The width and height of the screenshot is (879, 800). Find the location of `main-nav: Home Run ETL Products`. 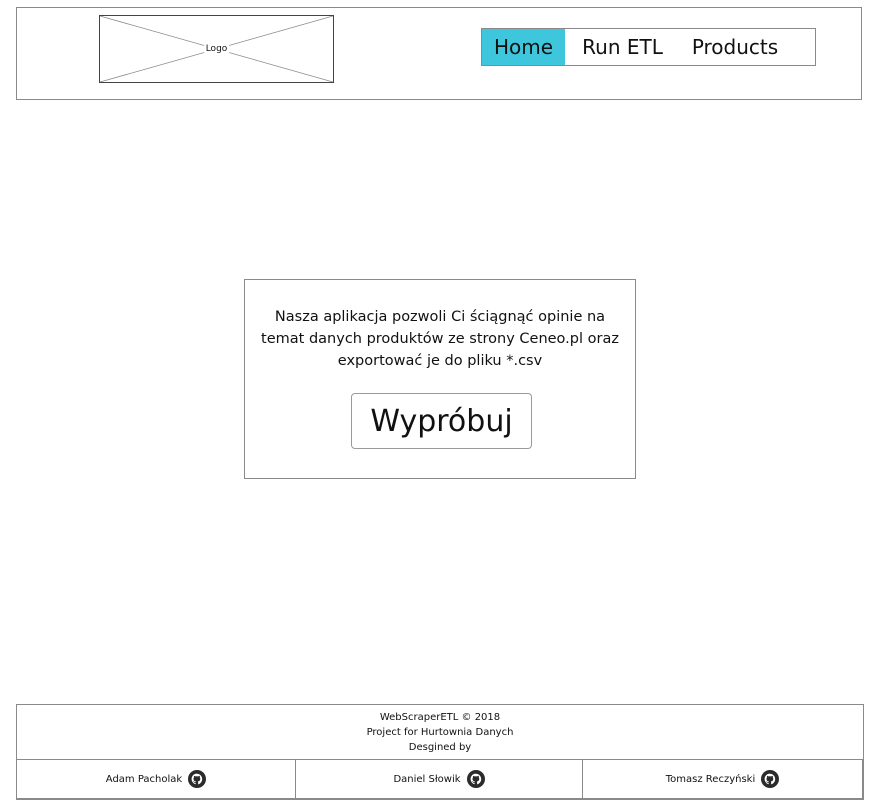

main-nav: Home Run ETL Products is located at coordinates (648, 47).